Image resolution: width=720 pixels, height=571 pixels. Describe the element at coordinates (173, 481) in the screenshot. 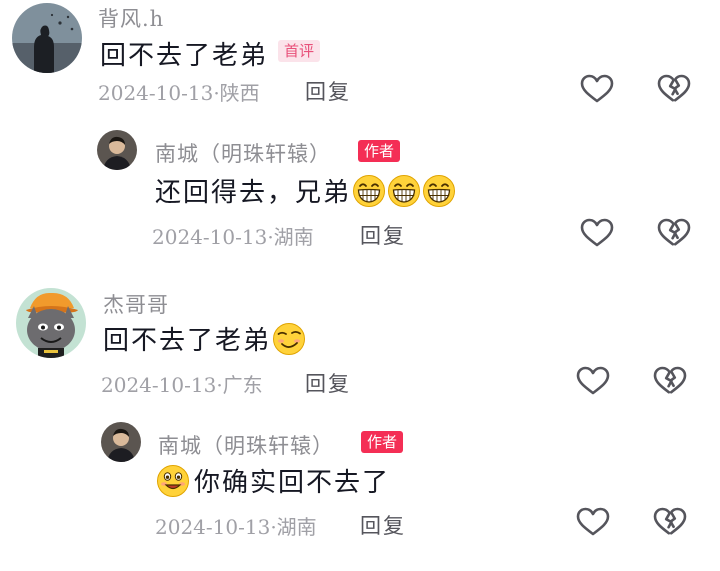

I see `proud-smile-emoji` at that location.